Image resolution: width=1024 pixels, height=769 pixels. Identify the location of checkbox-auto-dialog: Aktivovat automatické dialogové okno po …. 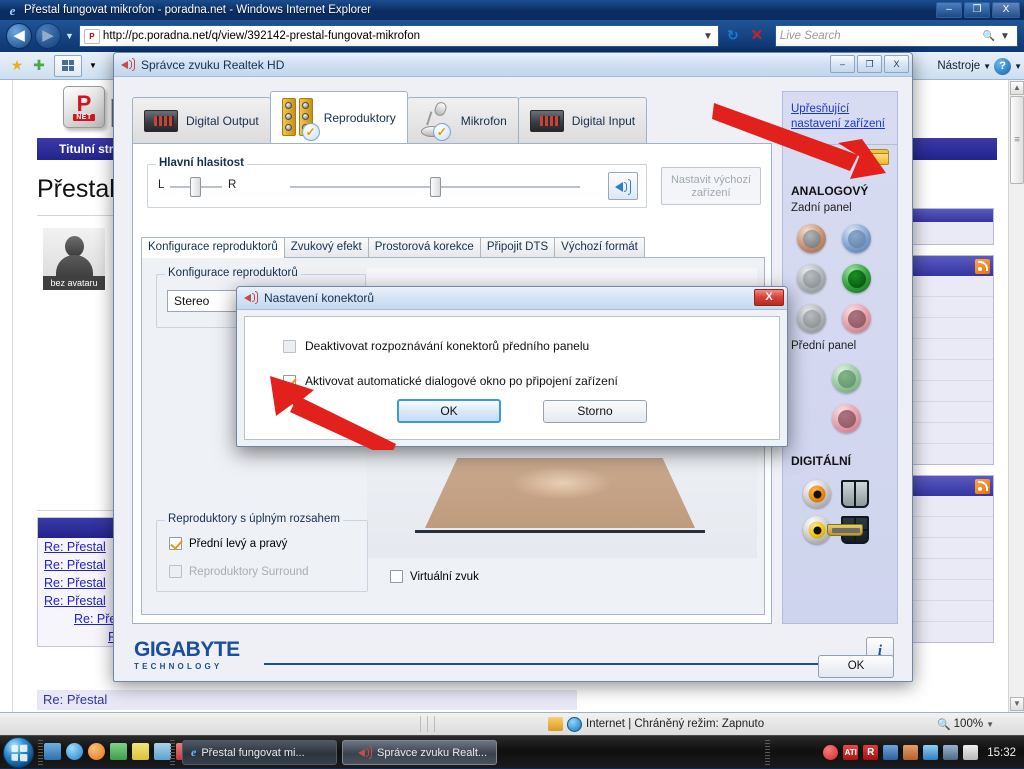
(450, 381).